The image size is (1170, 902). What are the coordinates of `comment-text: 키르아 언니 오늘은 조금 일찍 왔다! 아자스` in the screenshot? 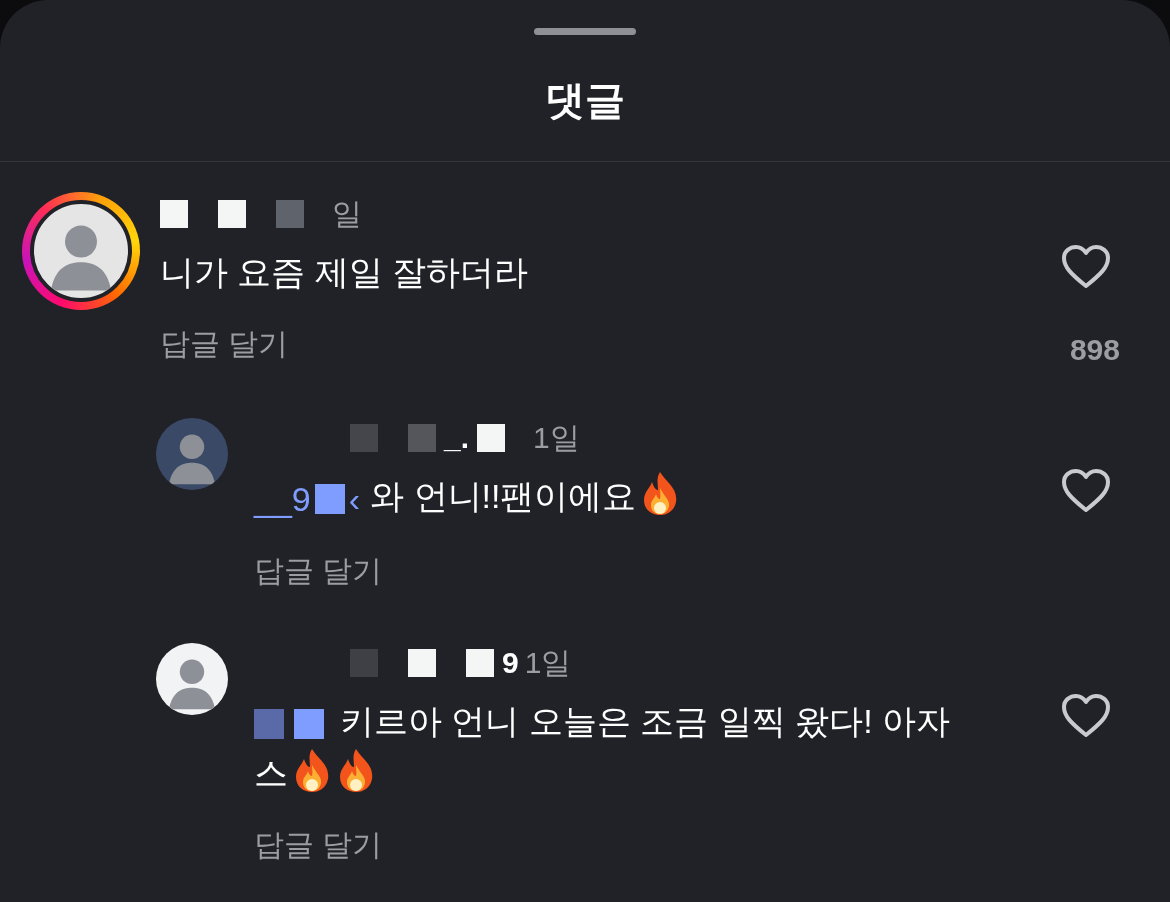 It's located at (603, 748).